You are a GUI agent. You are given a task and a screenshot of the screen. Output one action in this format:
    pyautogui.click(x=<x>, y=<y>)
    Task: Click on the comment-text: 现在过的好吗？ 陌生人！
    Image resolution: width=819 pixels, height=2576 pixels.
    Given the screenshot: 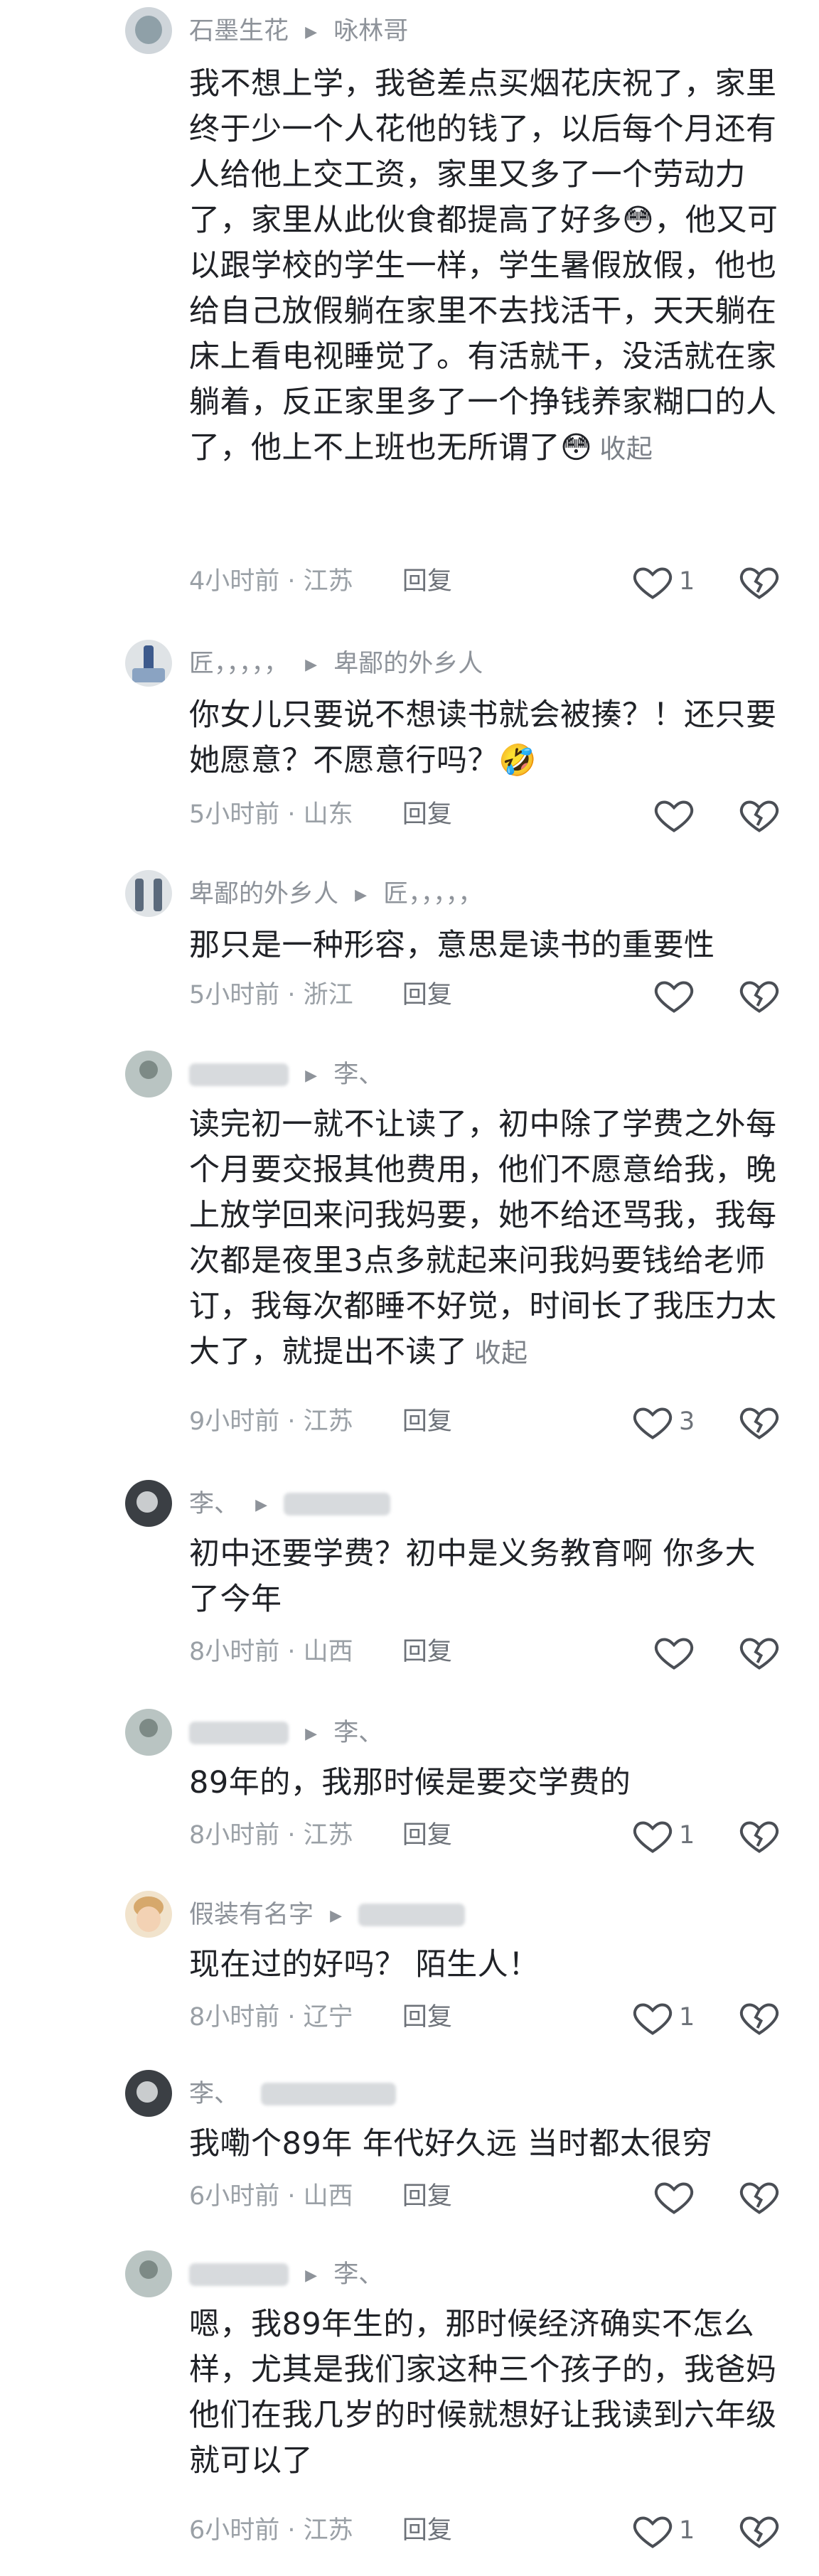 What is the action you would take?
    pyautogui.click(x=488, y=1964)
    